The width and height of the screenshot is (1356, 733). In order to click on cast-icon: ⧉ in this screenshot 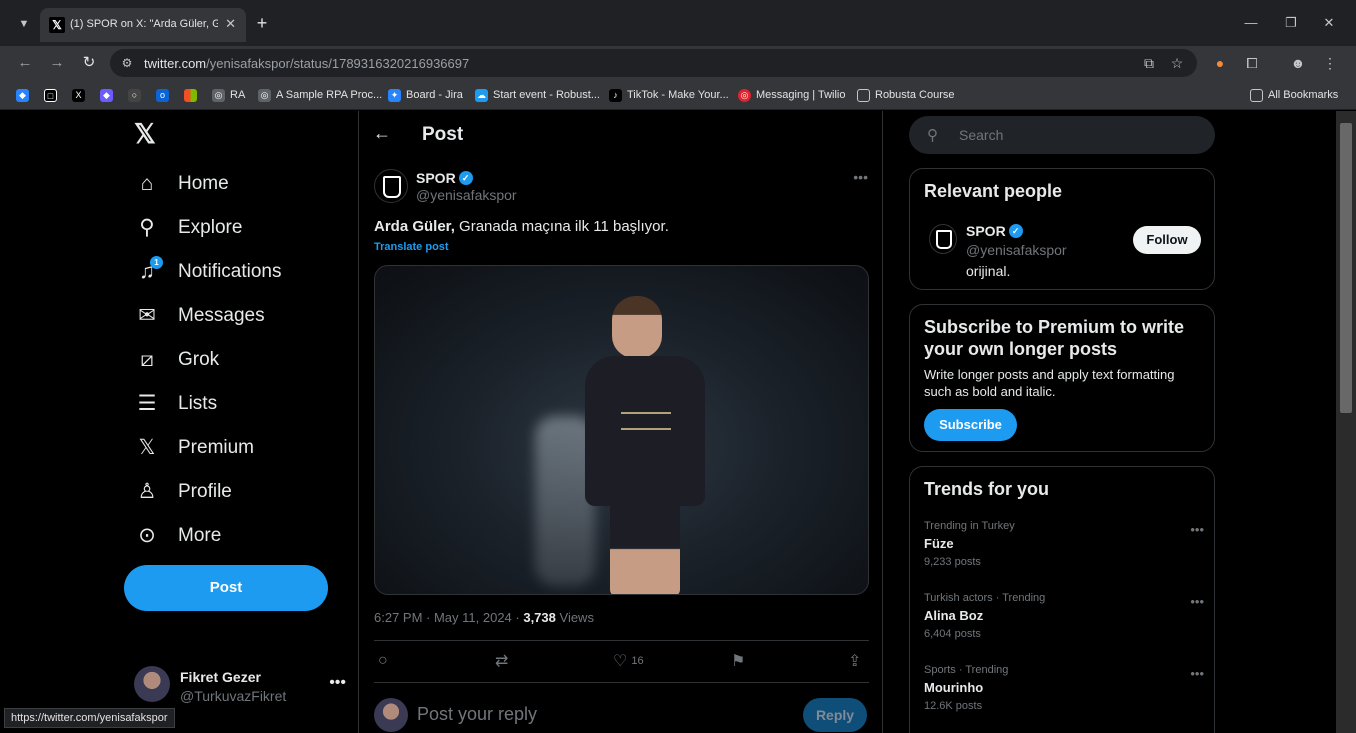, I will do `click(1149, 63)`.